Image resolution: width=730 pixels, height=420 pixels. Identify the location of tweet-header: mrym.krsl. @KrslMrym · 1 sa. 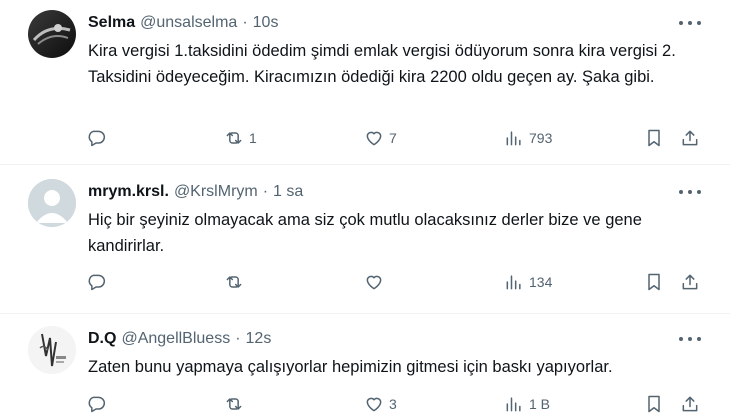
(195, 192).